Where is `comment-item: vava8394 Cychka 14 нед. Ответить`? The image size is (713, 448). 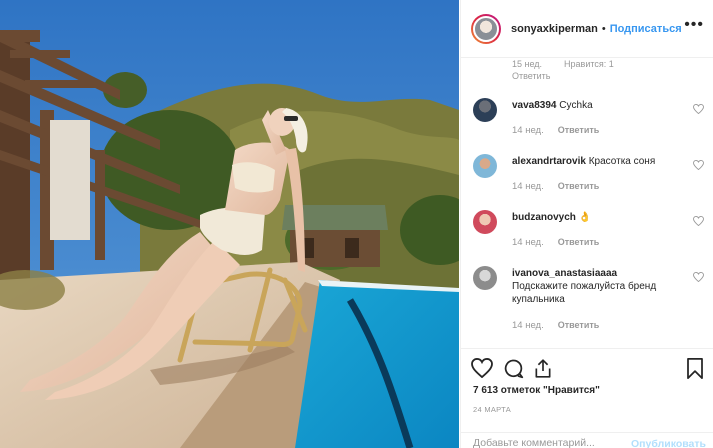
comment-item: vava8394 Cychka 14 нед. Ответить is located at coordinates (590, 118).